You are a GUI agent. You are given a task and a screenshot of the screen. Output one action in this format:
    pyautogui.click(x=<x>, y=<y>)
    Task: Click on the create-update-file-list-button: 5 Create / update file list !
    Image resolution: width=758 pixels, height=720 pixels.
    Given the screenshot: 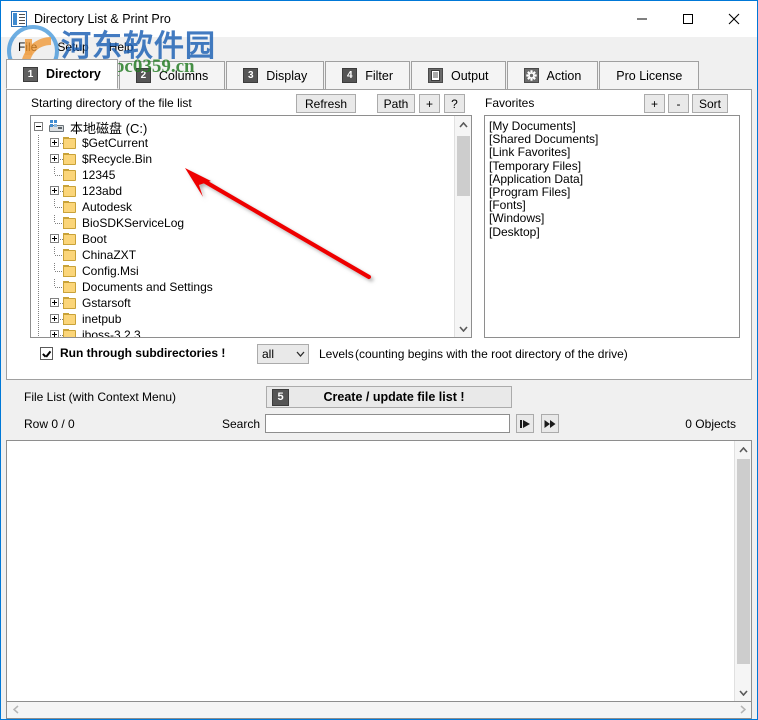 What is the action you would take?
    pyautogui.click(x=389, y=397)
    